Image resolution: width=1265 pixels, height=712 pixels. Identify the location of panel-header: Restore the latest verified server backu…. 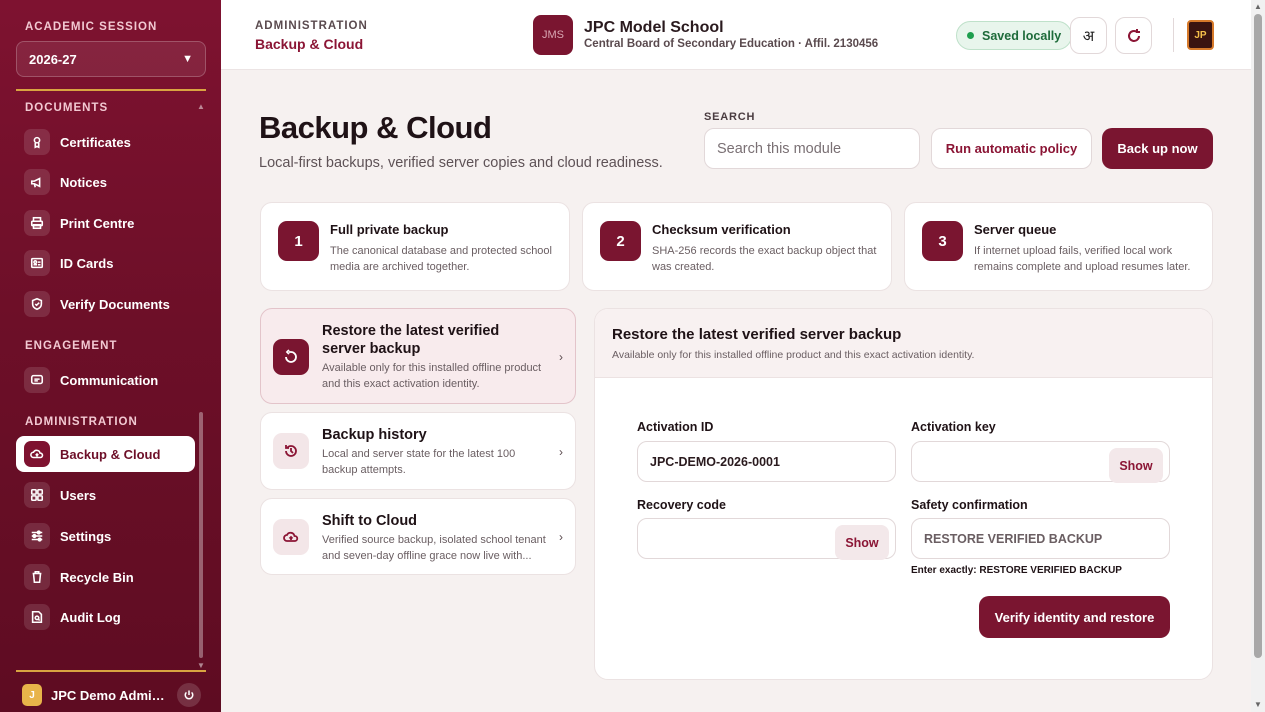
(903, 343).